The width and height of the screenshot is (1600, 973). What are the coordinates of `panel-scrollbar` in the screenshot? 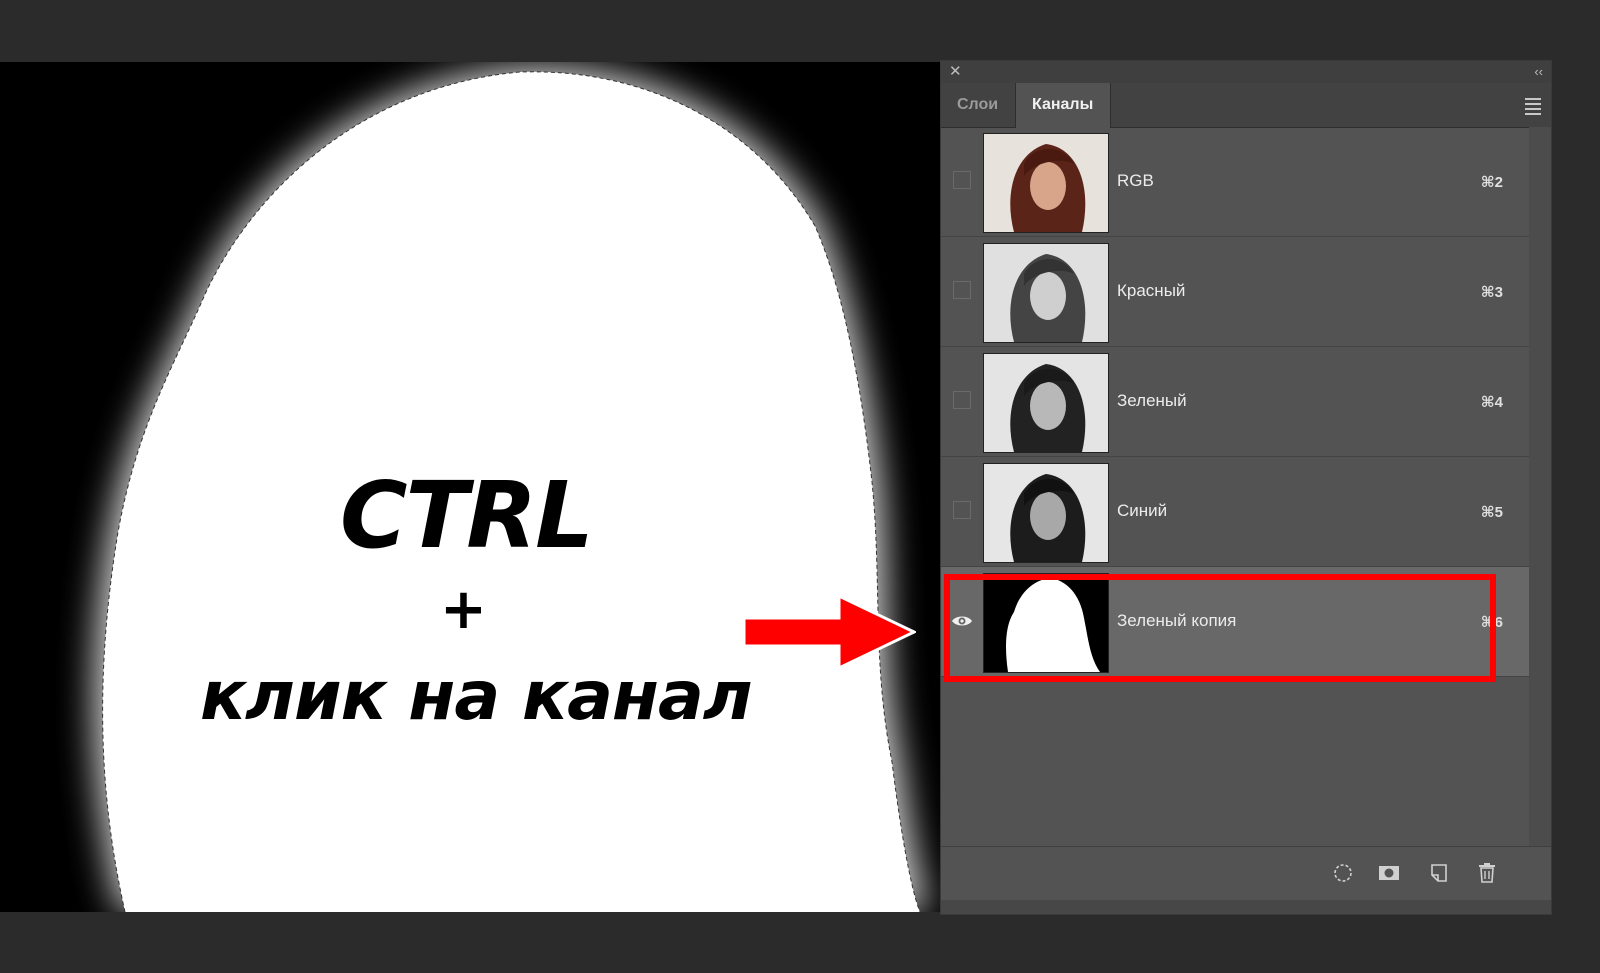 It's located at (1540, 487).